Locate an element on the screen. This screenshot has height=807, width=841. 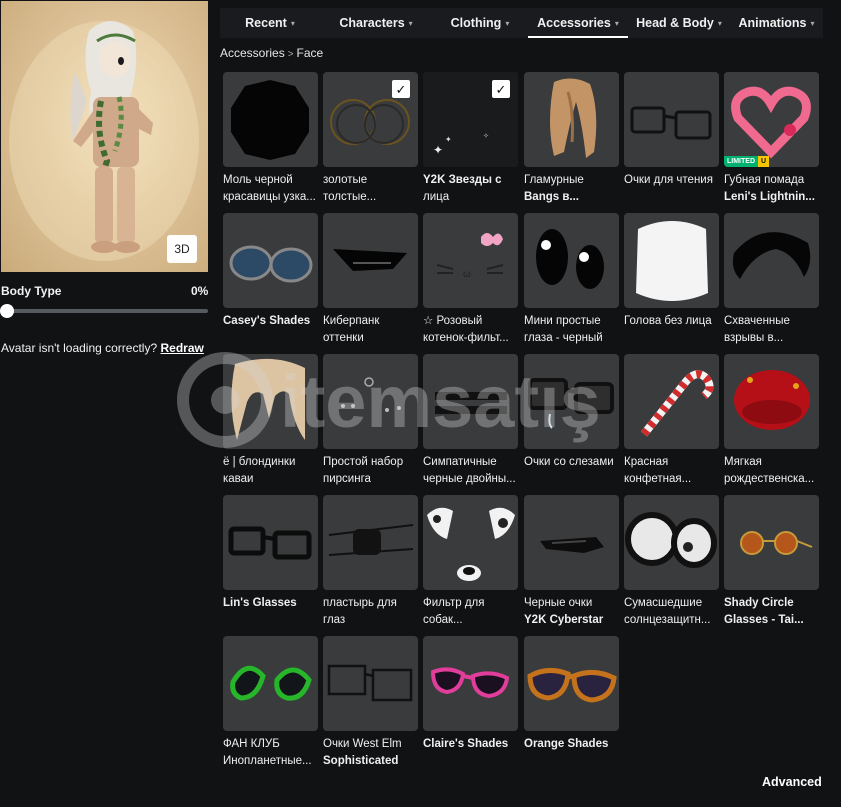
body-type-slider is located at coordinates (104, 311).